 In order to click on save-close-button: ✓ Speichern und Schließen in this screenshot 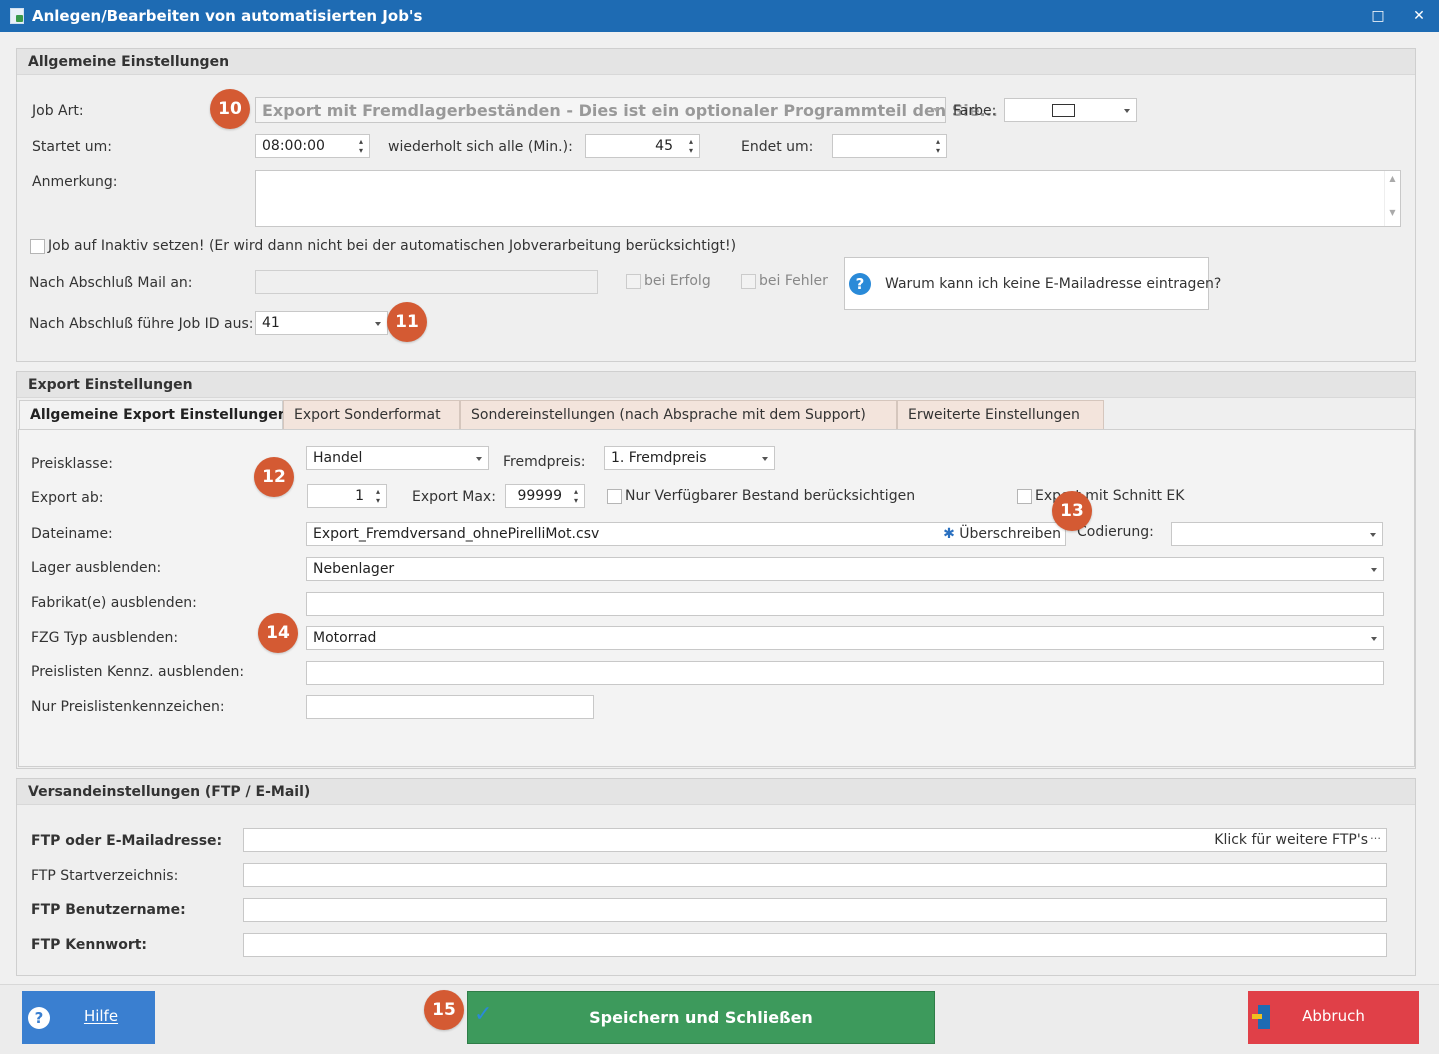, I will do `click(701, 1017)`.